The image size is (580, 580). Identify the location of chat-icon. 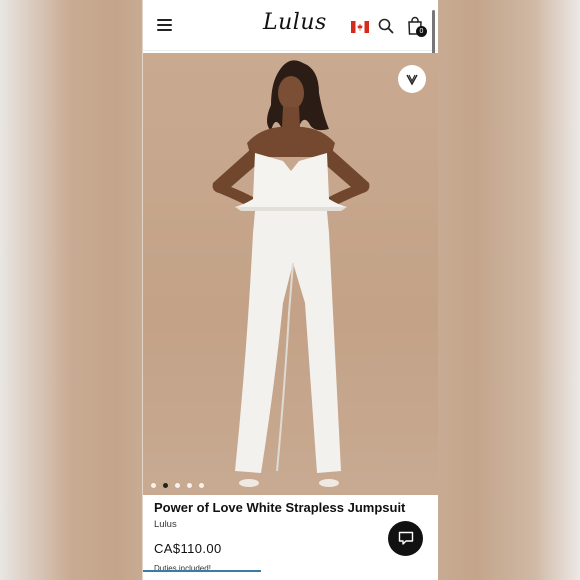
(405, 538).